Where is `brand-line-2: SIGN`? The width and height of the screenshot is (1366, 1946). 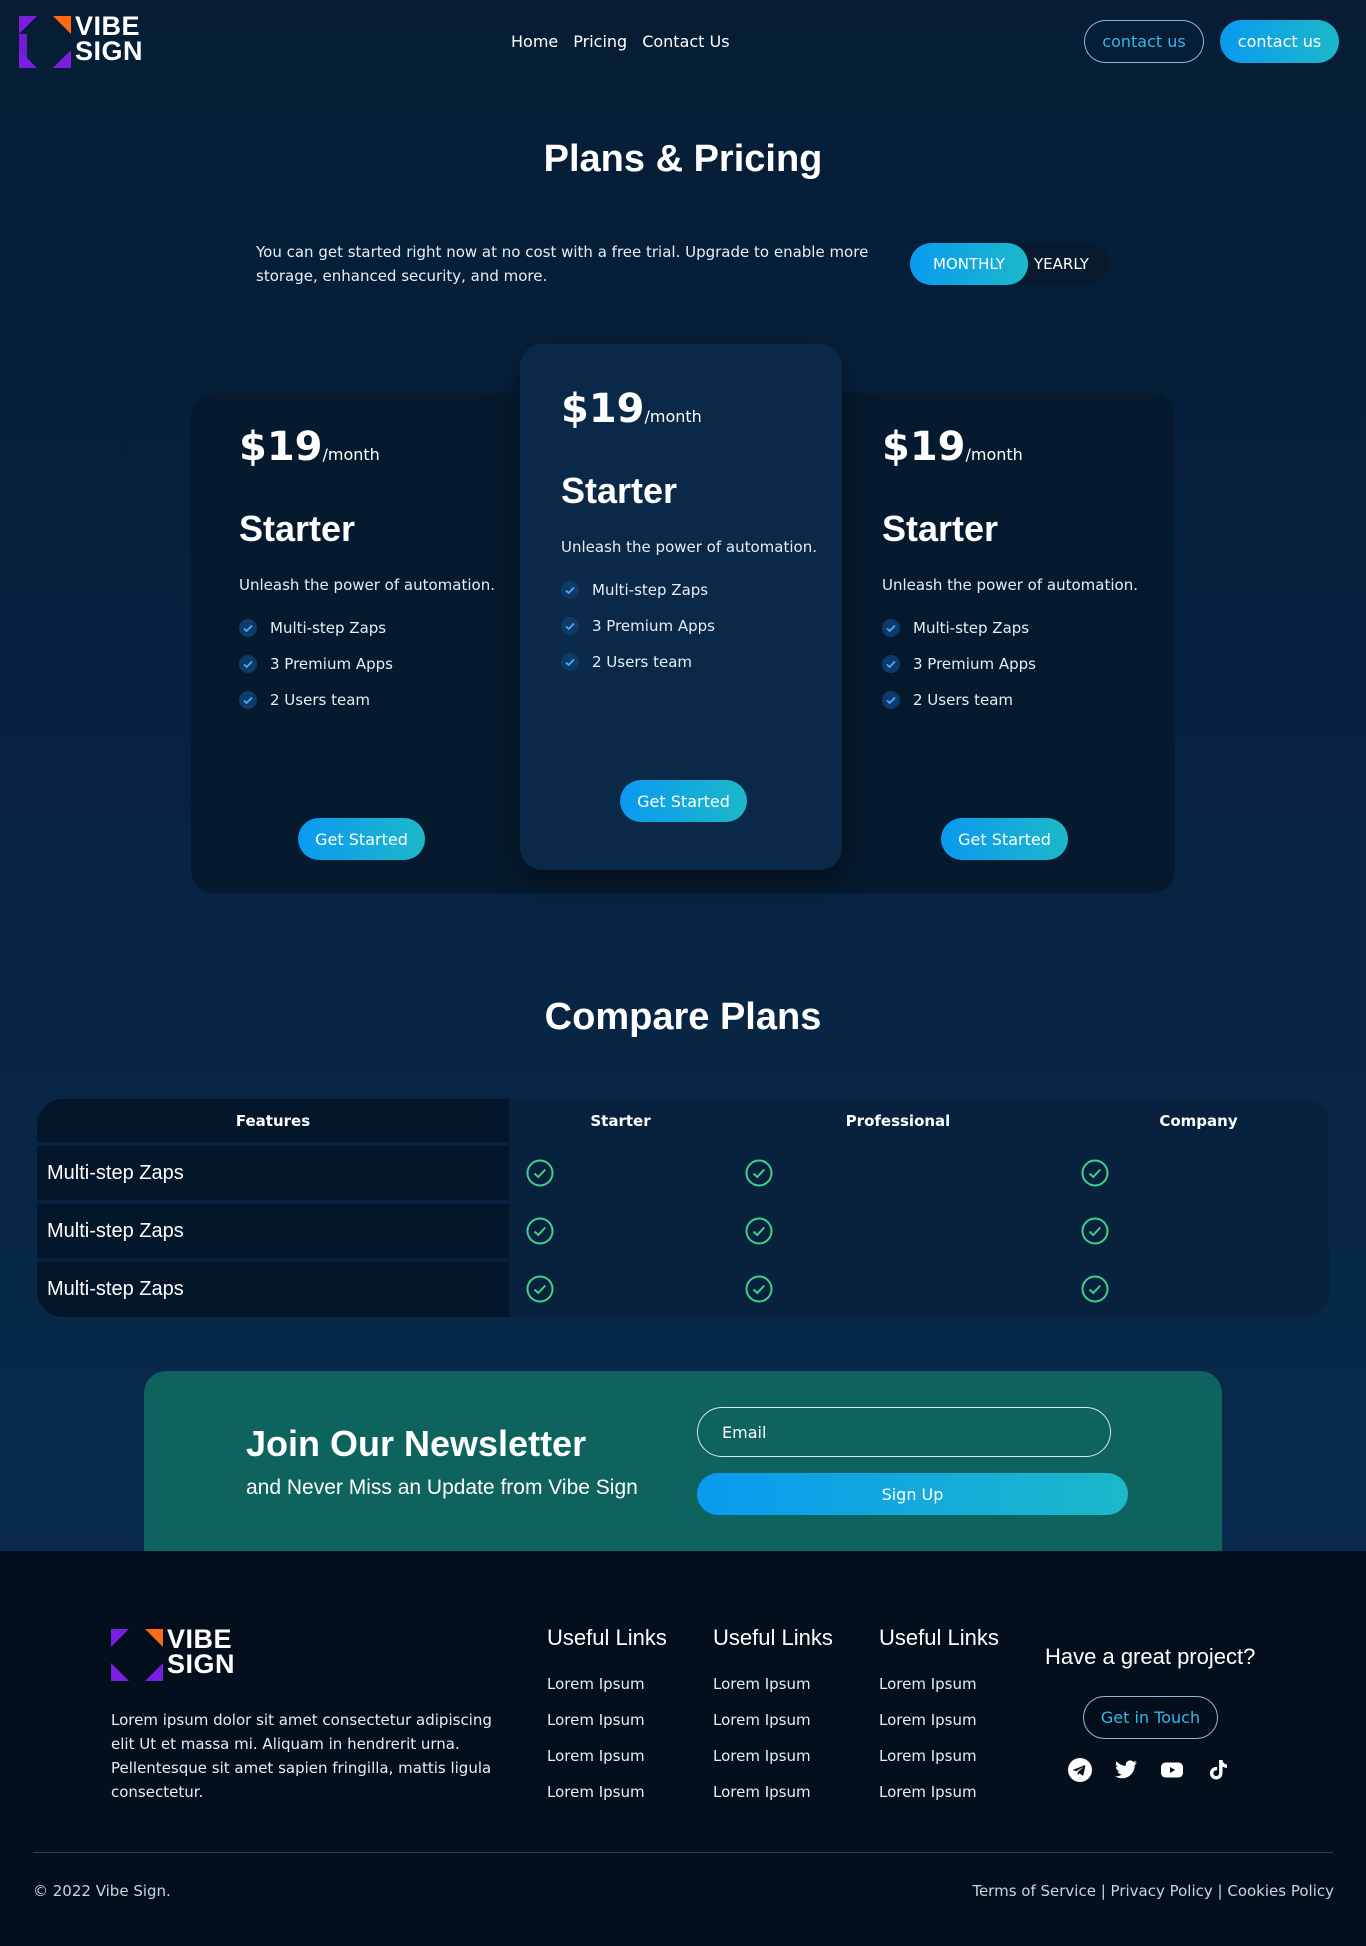 brand-line-2: SIGN is located at coordinates (109, 51).